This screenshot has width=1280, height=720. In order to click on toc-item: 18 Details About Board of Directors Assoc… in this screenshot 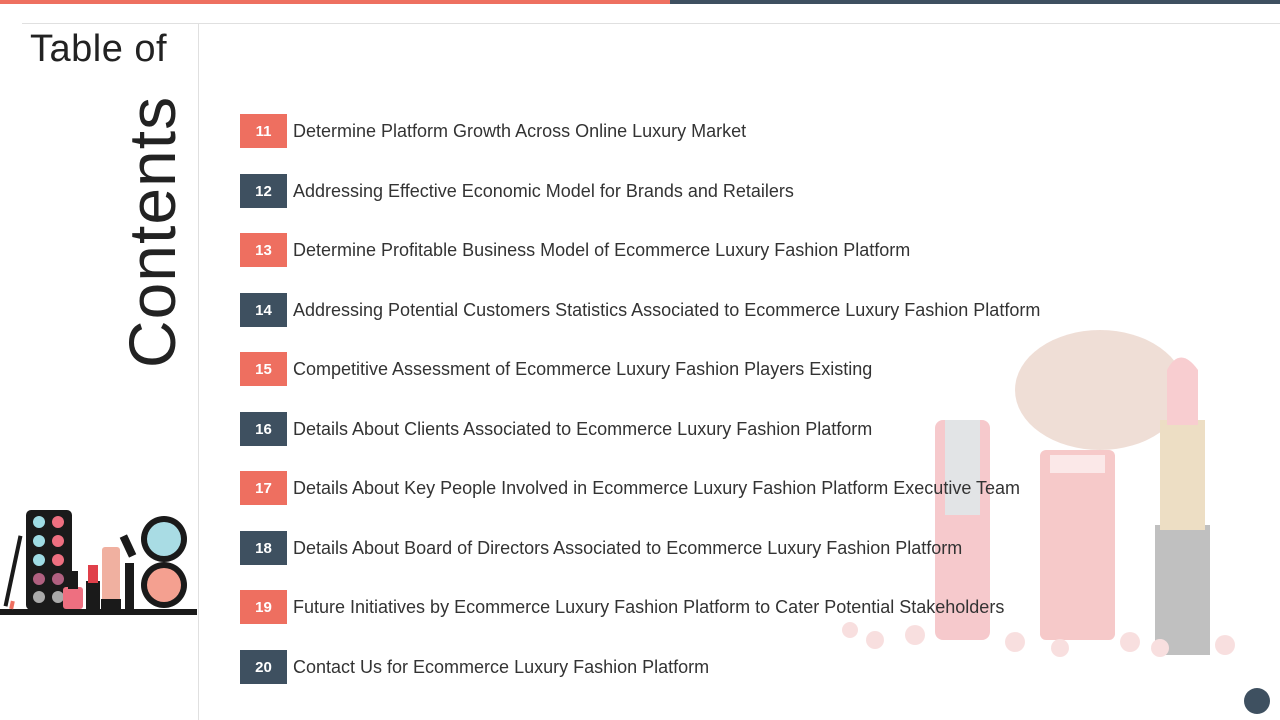, I will do `click(601, 548)`.